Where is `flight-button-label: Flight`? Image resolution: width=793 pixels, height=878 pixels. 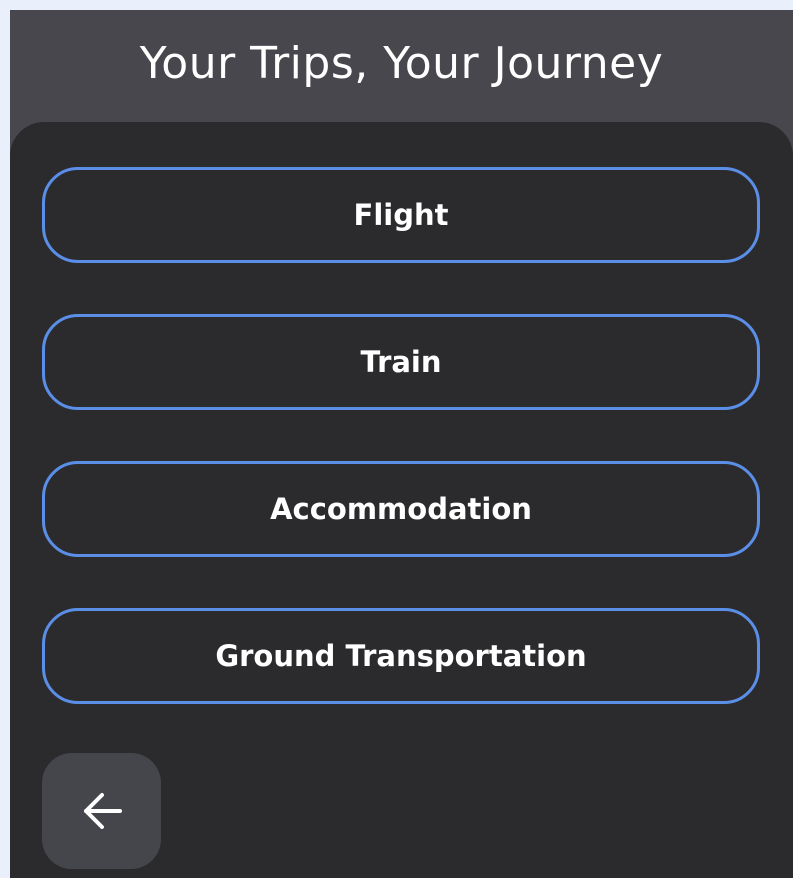
flight-button-label: Flight is located at coordinates (401, 215).